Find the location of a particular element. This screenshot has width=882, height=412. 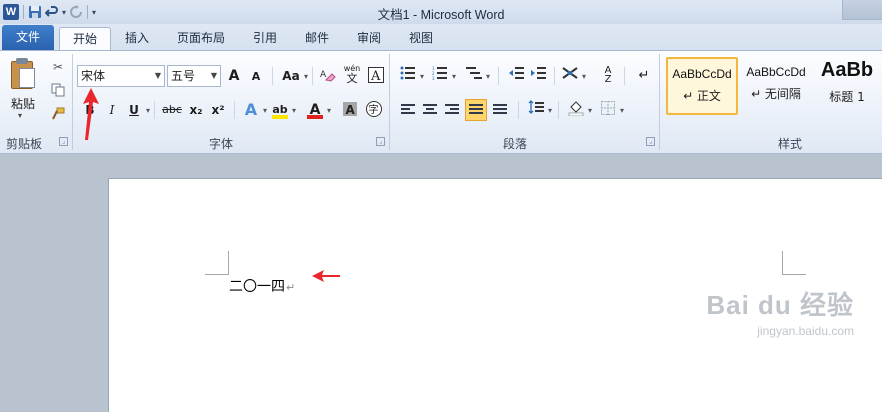

character-shading-button: A is located at coordinates (350, 110).